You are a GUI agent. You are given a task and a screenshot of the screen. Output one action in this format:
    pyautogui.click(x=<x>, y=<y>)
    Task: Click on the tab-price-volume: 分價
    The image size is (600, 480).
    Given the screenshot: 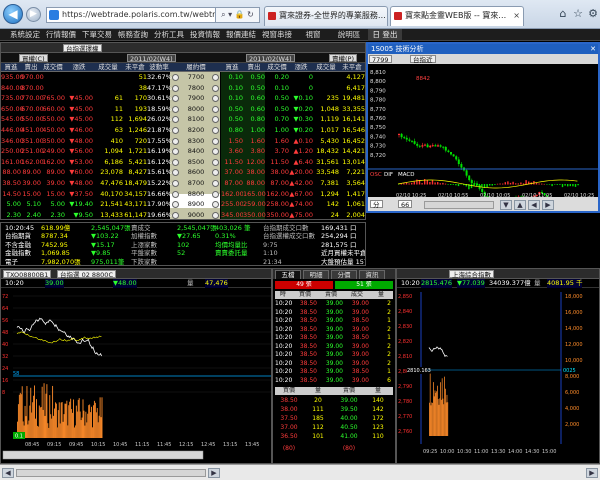 What is the action you would take?
    pyautogui.click(x=344, y=274)
    